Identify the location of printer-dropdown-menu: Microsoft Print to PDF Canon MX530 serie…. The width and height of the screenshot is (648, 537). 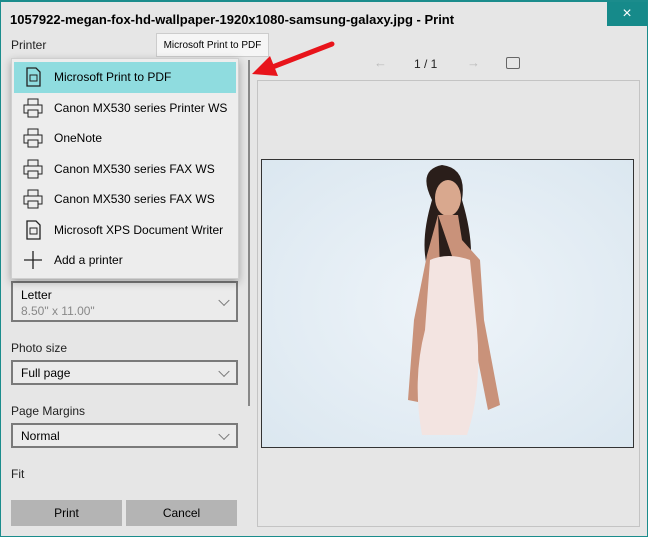
(125, 168).